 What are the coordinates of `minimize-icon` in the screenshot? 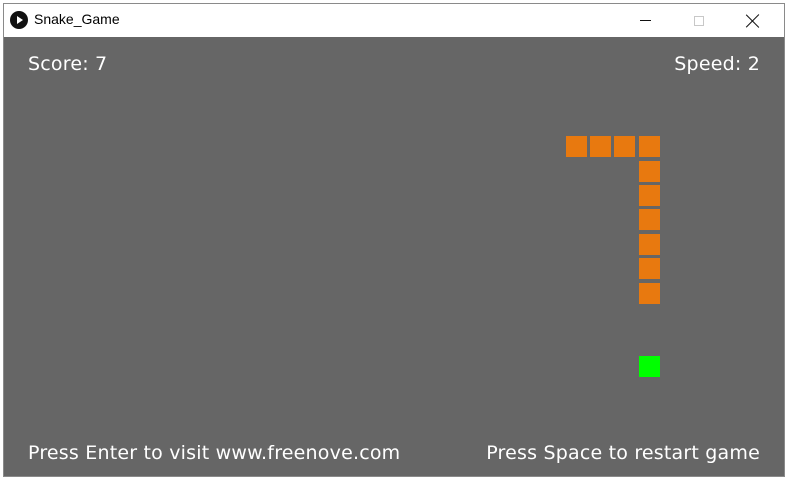 It's located at (645, 20).